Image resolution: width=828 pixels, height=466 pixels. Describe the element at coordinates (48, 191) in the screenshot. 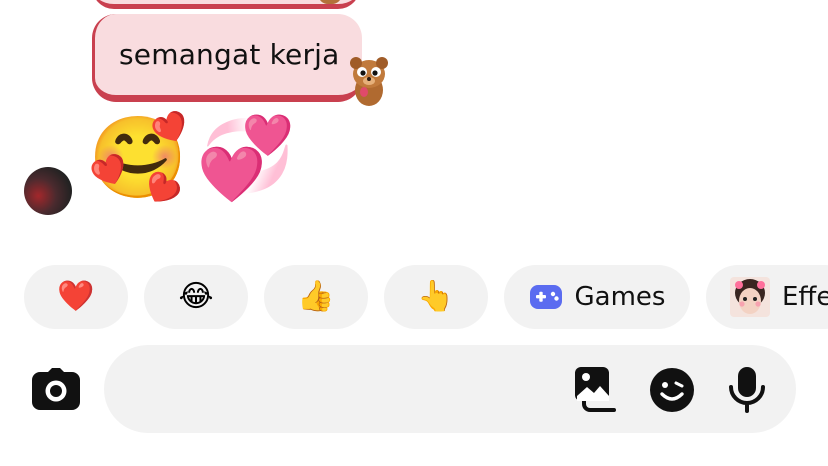

I see `avatar` at that location.